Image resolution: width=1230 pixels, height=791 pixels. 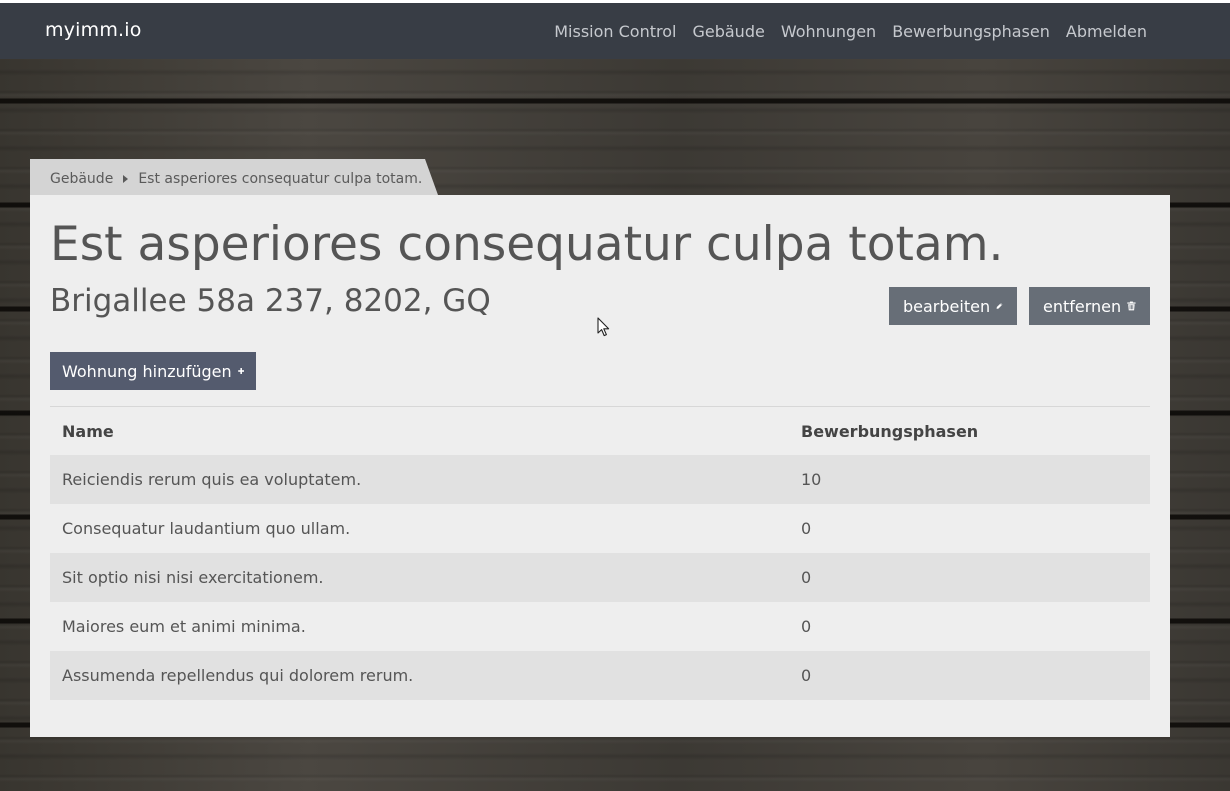 I want to click on table-row: Reiciendis rerum quis ea voluptatem. 10, so click(x=600, y=479).